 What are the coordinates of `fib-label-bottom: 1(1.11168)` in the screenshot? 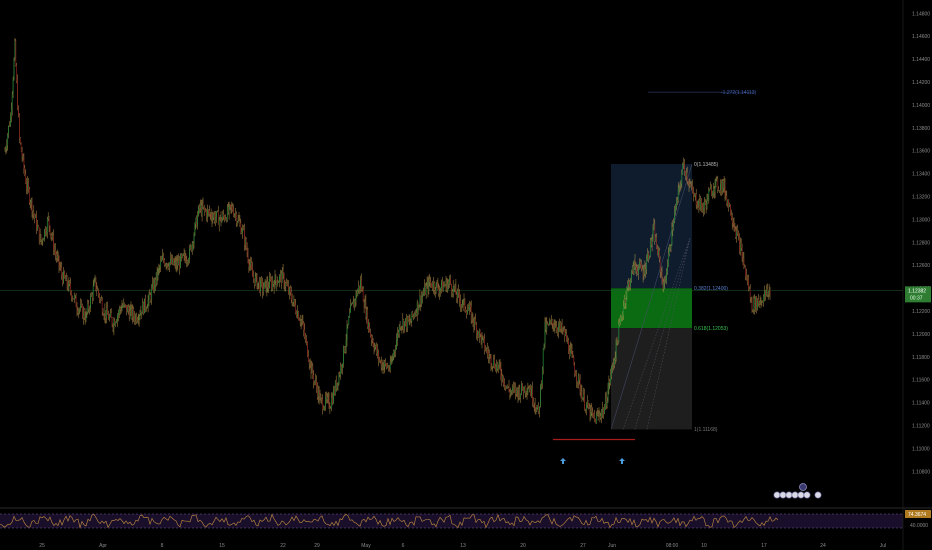 It's located at (706, 430).